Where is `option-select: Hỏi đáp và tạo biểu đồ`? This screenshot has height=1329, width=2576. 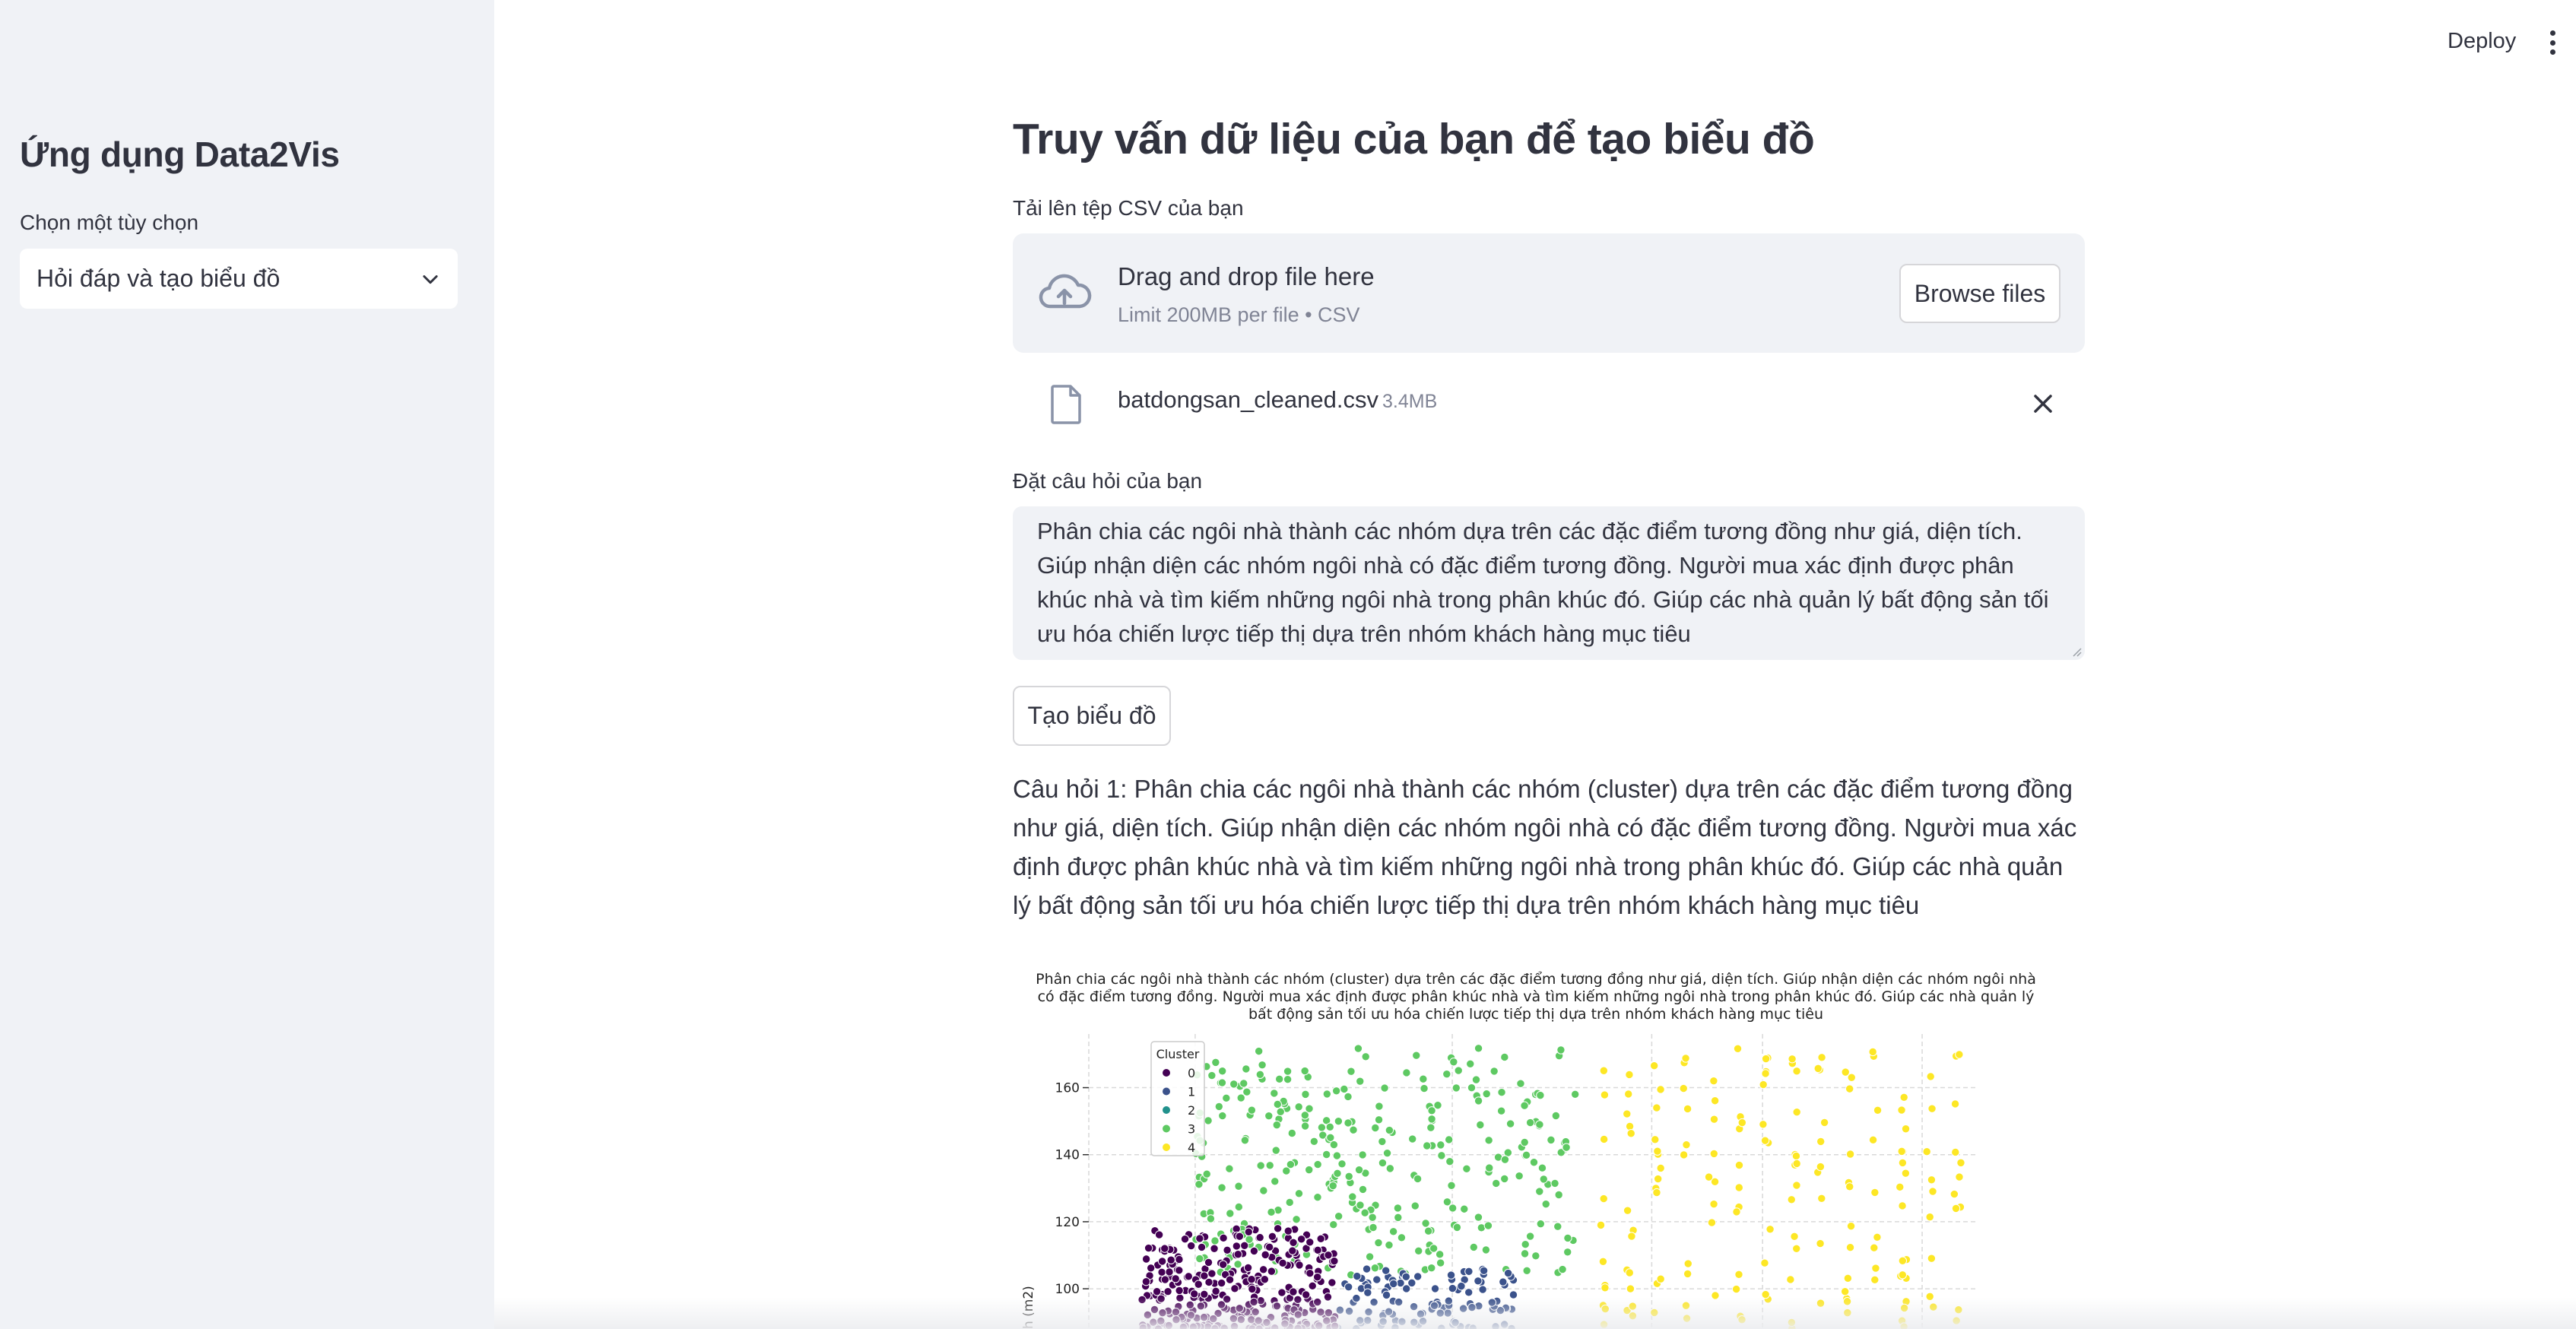
option-select: Hỏi đáp và tạo biểu đồ is located at coordinates (239, 279).